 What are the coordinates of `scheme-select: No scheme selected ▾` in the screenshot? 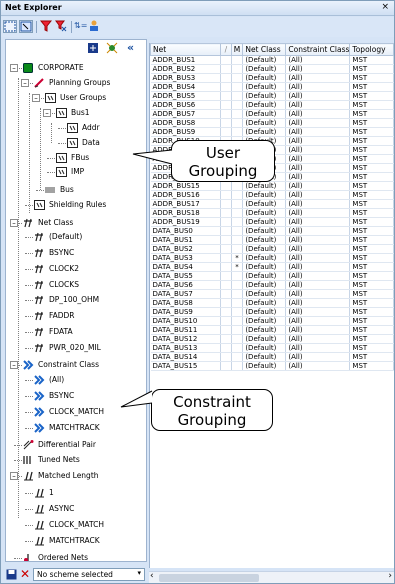 It's located at (89, 574).